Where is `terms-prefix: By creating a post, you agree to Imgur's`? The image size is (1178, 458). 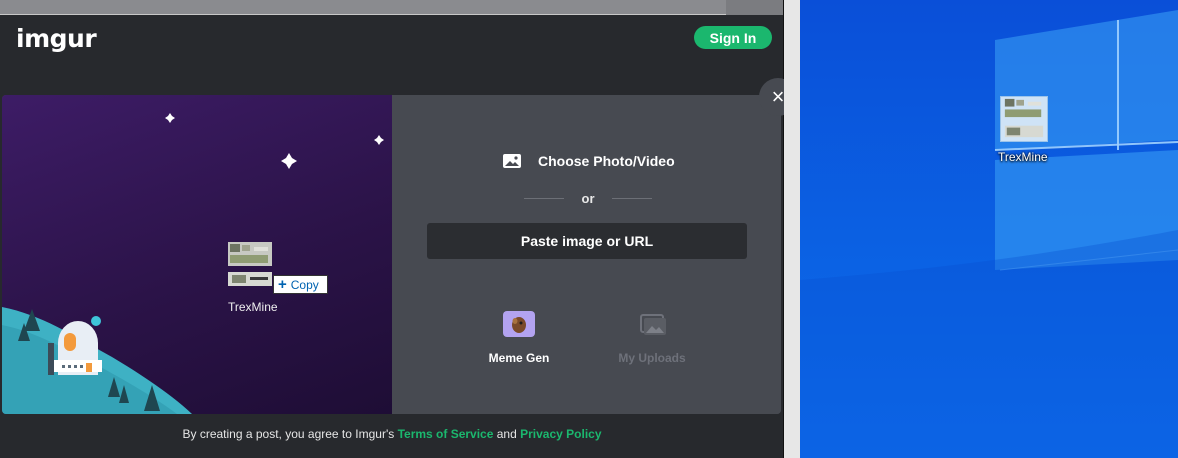 terms-prefix: By creating a post, you agree to Imgur's is located at coordinates (290, 434).